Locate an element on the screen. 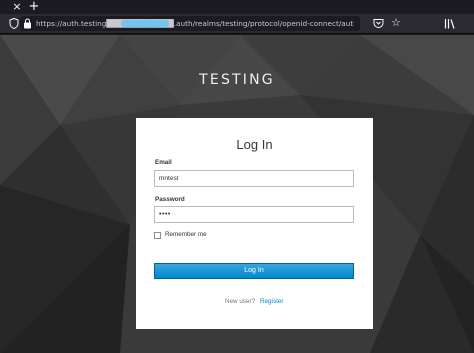 The image size is (474, 353). library-icon is located at coordinates (450, 23).